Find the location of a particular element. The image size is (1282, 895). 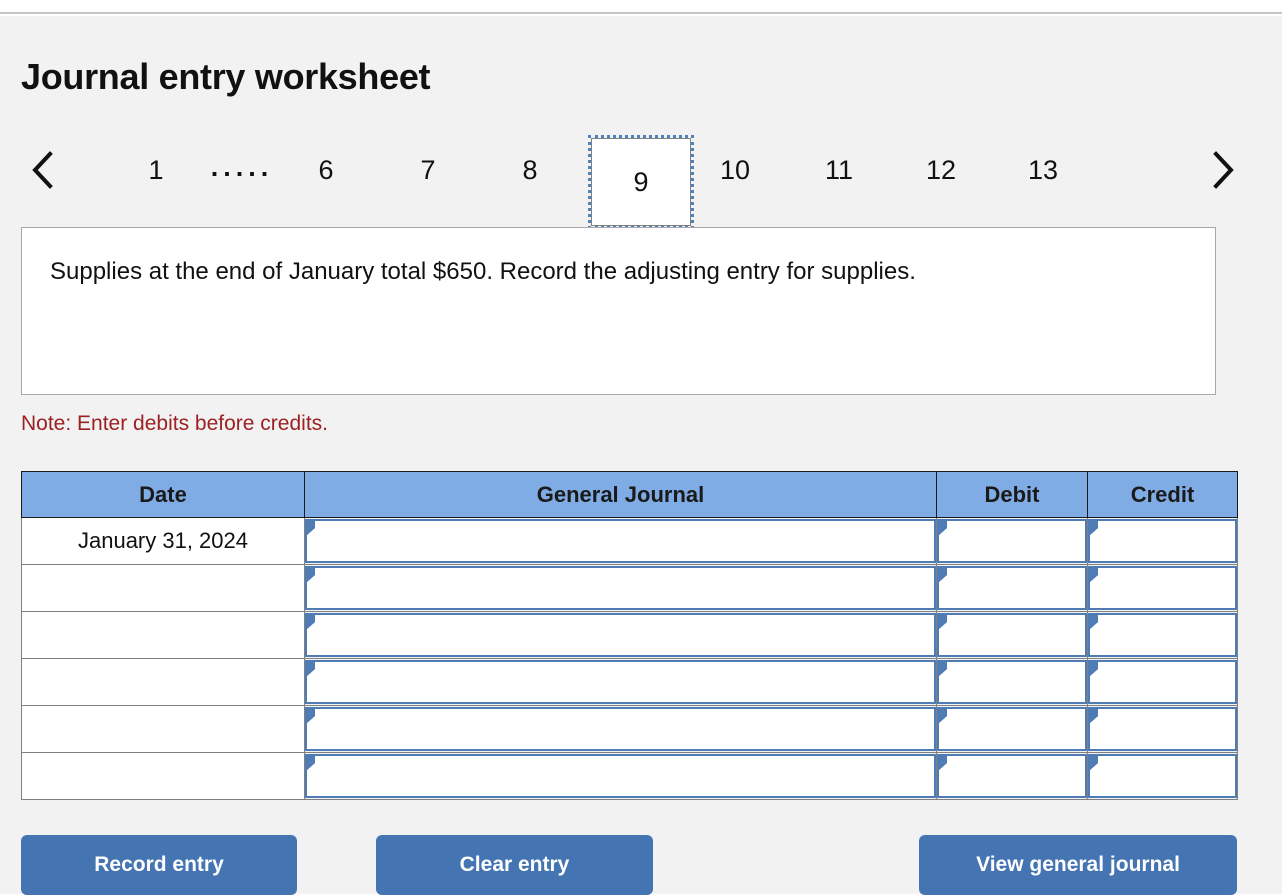

worksheet-pagination: 1..... 6 7 8 9 10 11 12 13 is located at coordinates (639, 176).